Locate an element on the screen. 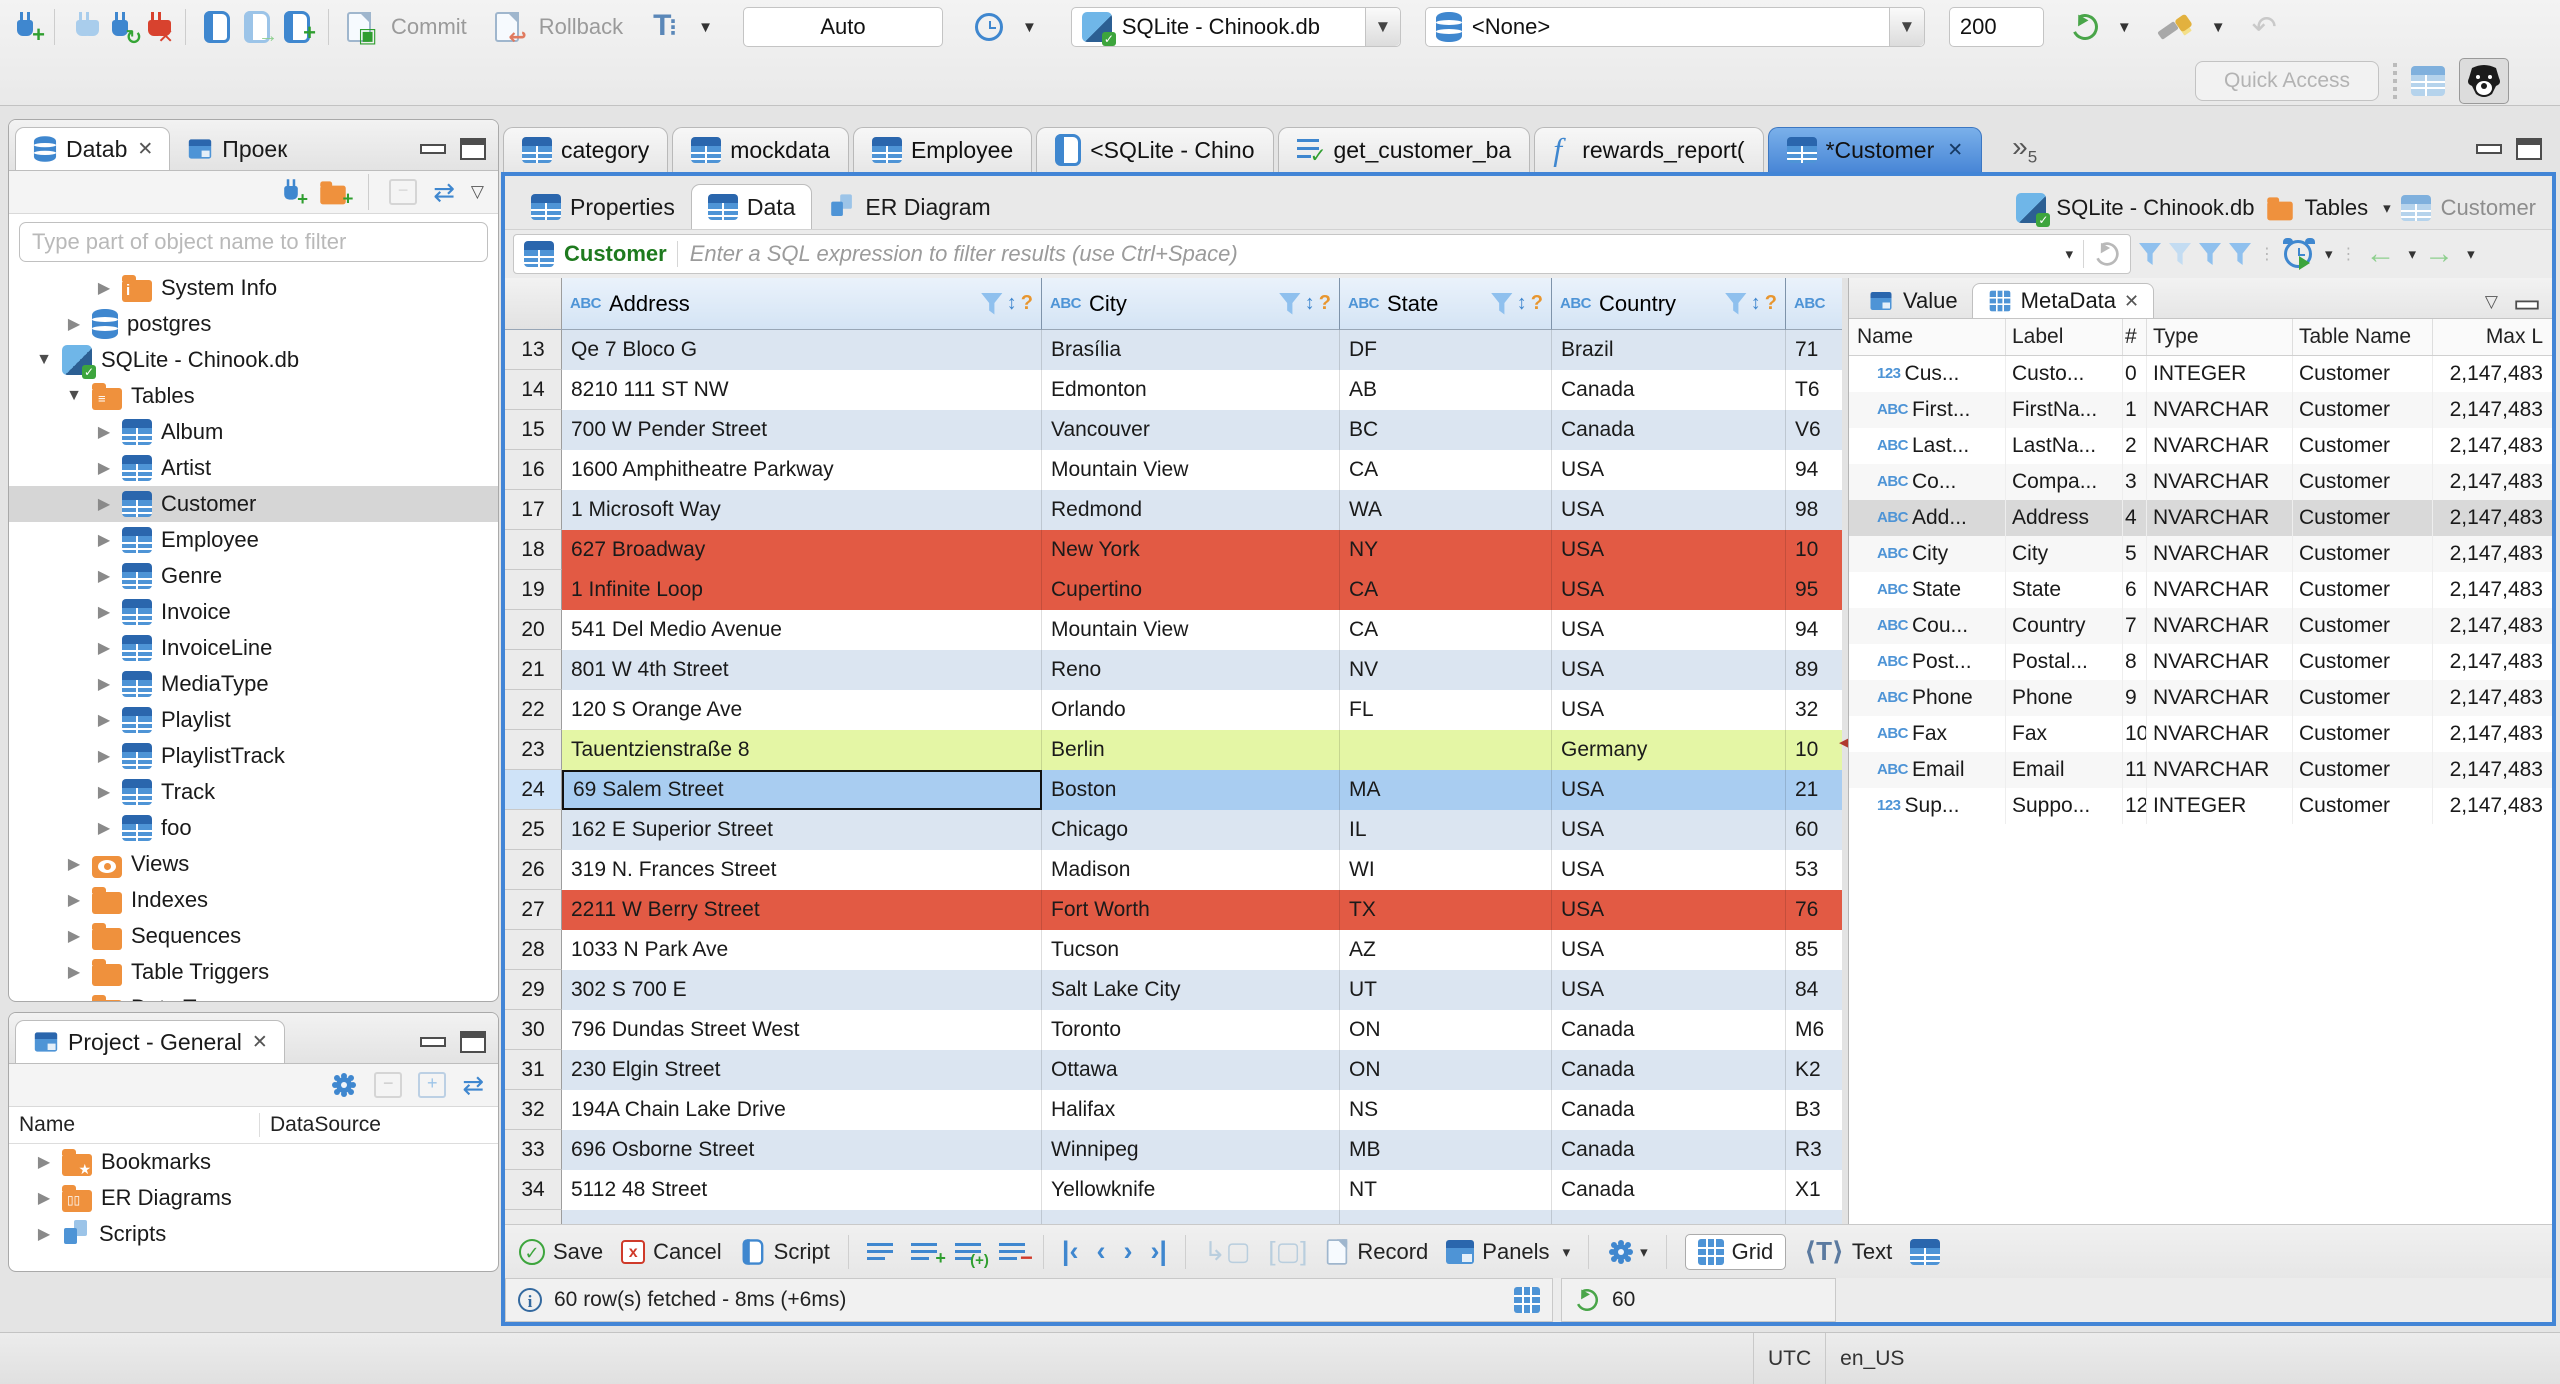  connect-icon is located at coordinates (84, 27).